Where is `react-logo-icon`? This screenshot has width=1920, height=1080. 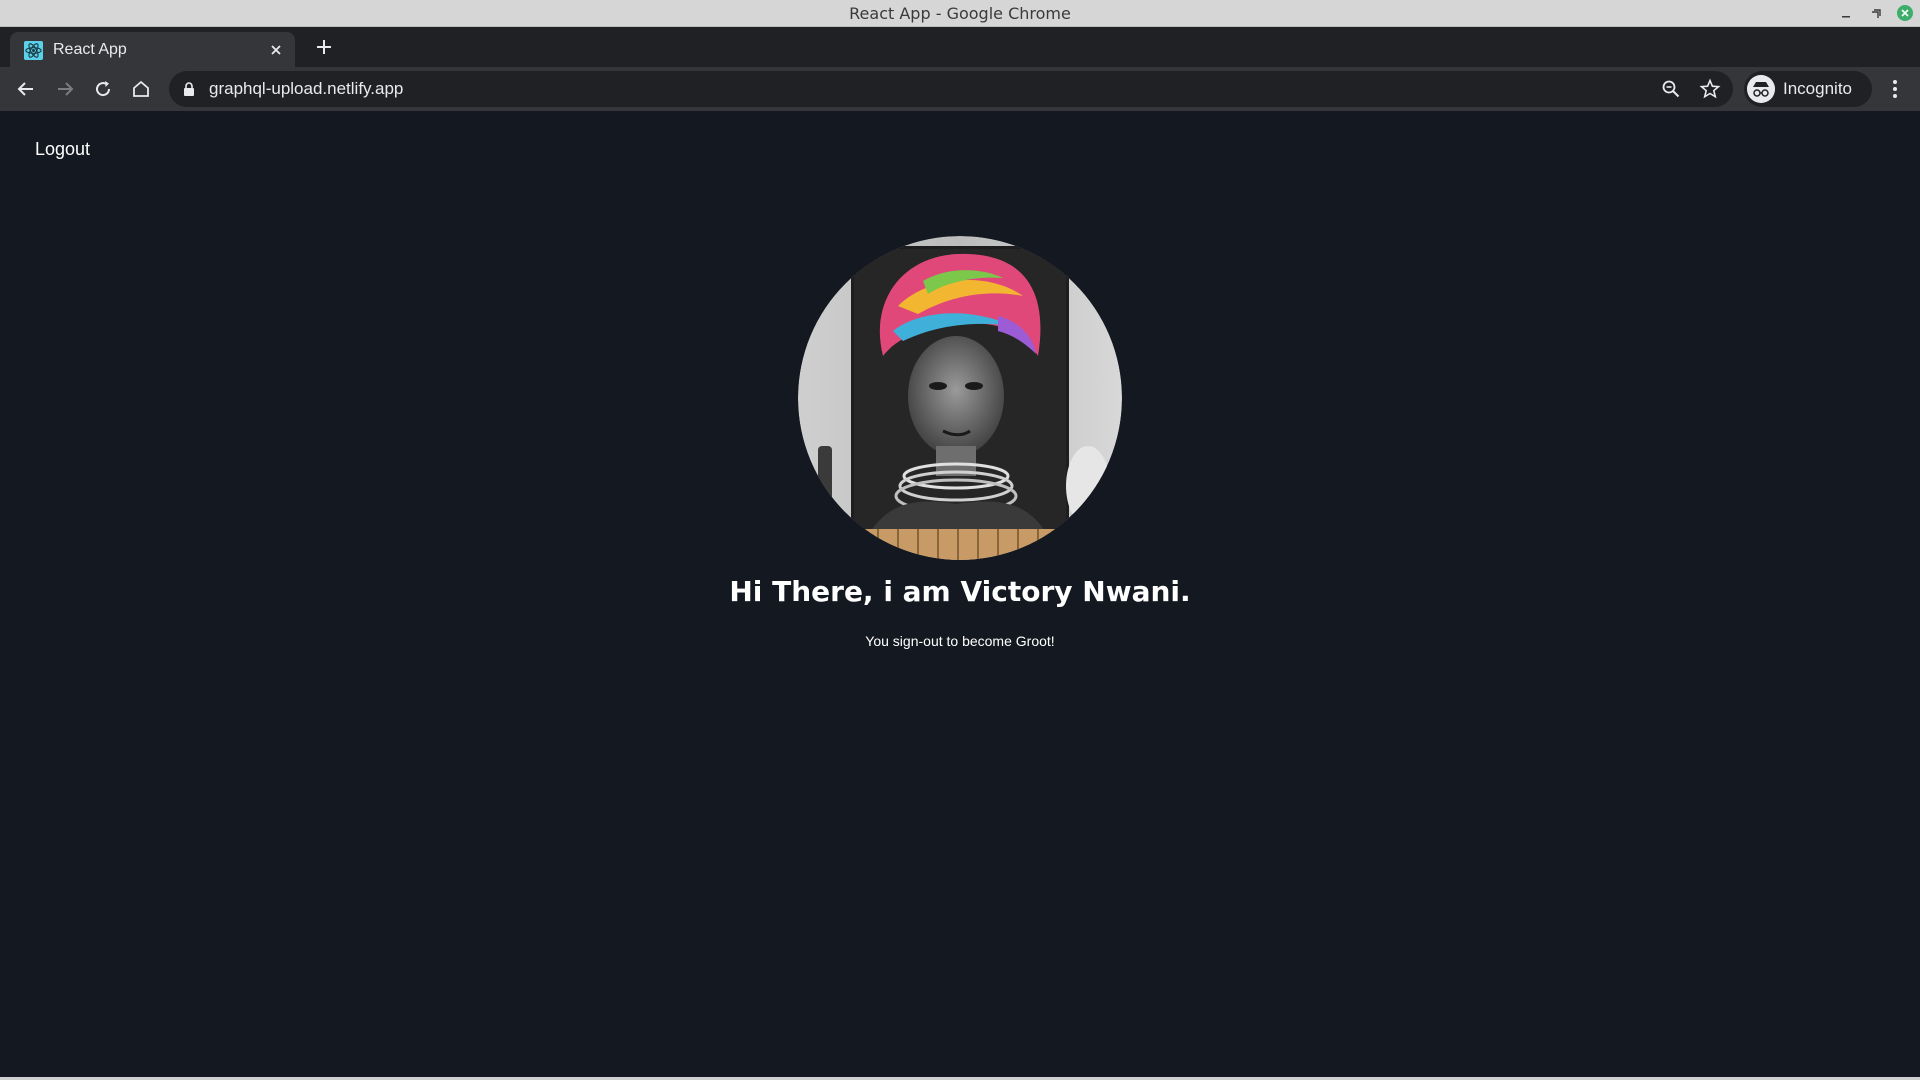 react-logo-icon is located at coordinates (33, 50).